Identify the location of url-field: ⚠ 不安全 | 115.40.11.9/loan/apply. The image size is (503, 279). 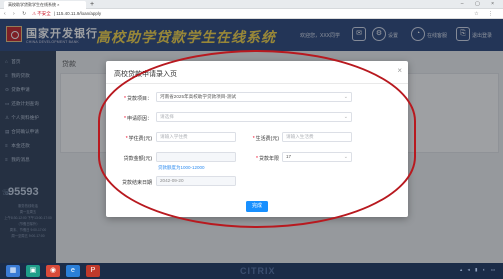
(250, 14).